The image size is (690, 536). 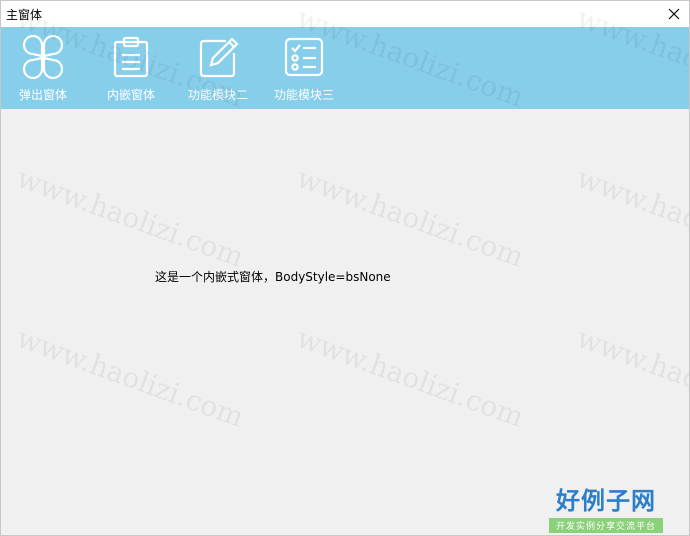 What do you see at coordinates (131, 57) in the screenshot?
I see `clipboard-icon` at bounding box center [131, 57].